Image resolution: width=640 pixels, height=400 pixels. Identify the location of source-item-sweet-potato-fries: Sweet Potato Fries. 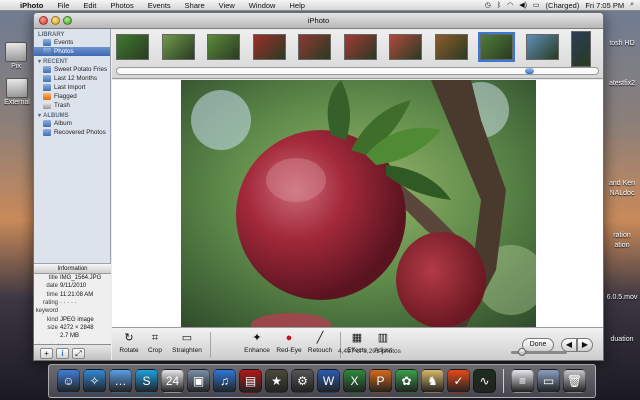
(72, 69).